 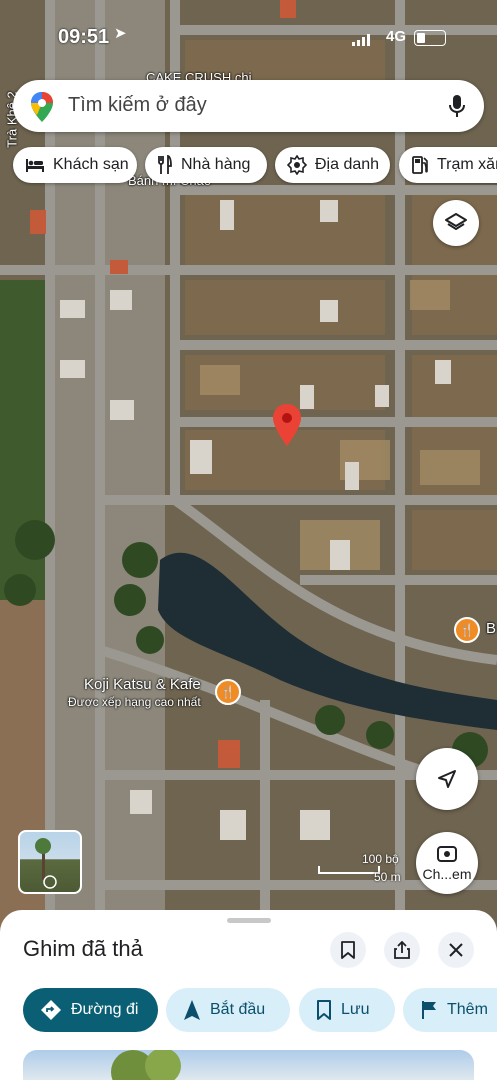 I want to click on place-name-right: B, so click(x=491, y=628).